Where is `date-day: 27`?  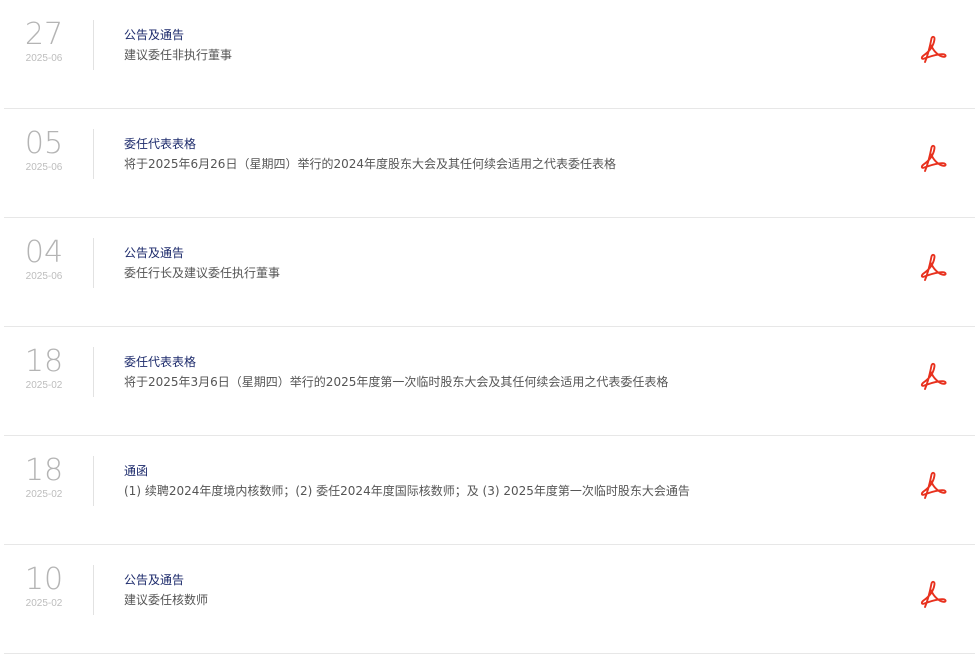
date-day: 27 is located at coordinates (44, 34).